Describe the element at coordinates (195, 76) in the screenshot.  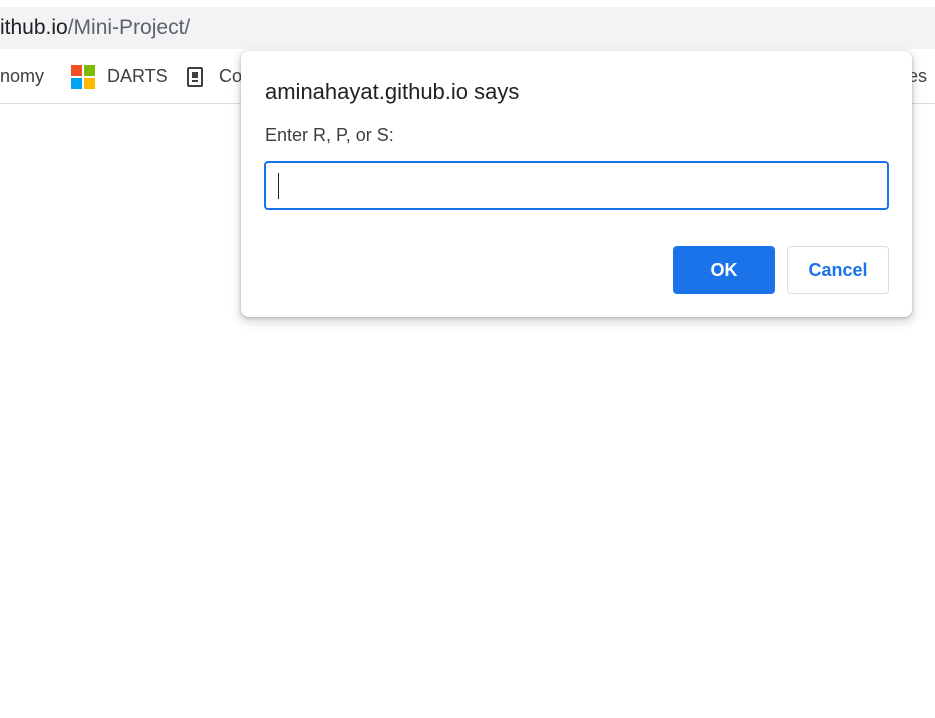
I see `document-icon` at that location.